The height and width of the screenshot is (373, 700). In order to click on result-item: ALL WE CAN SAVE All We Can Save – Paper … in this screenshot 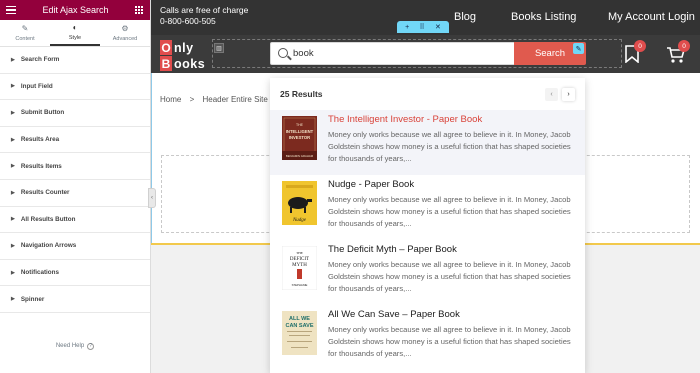, I will do `click(427, 337)`.